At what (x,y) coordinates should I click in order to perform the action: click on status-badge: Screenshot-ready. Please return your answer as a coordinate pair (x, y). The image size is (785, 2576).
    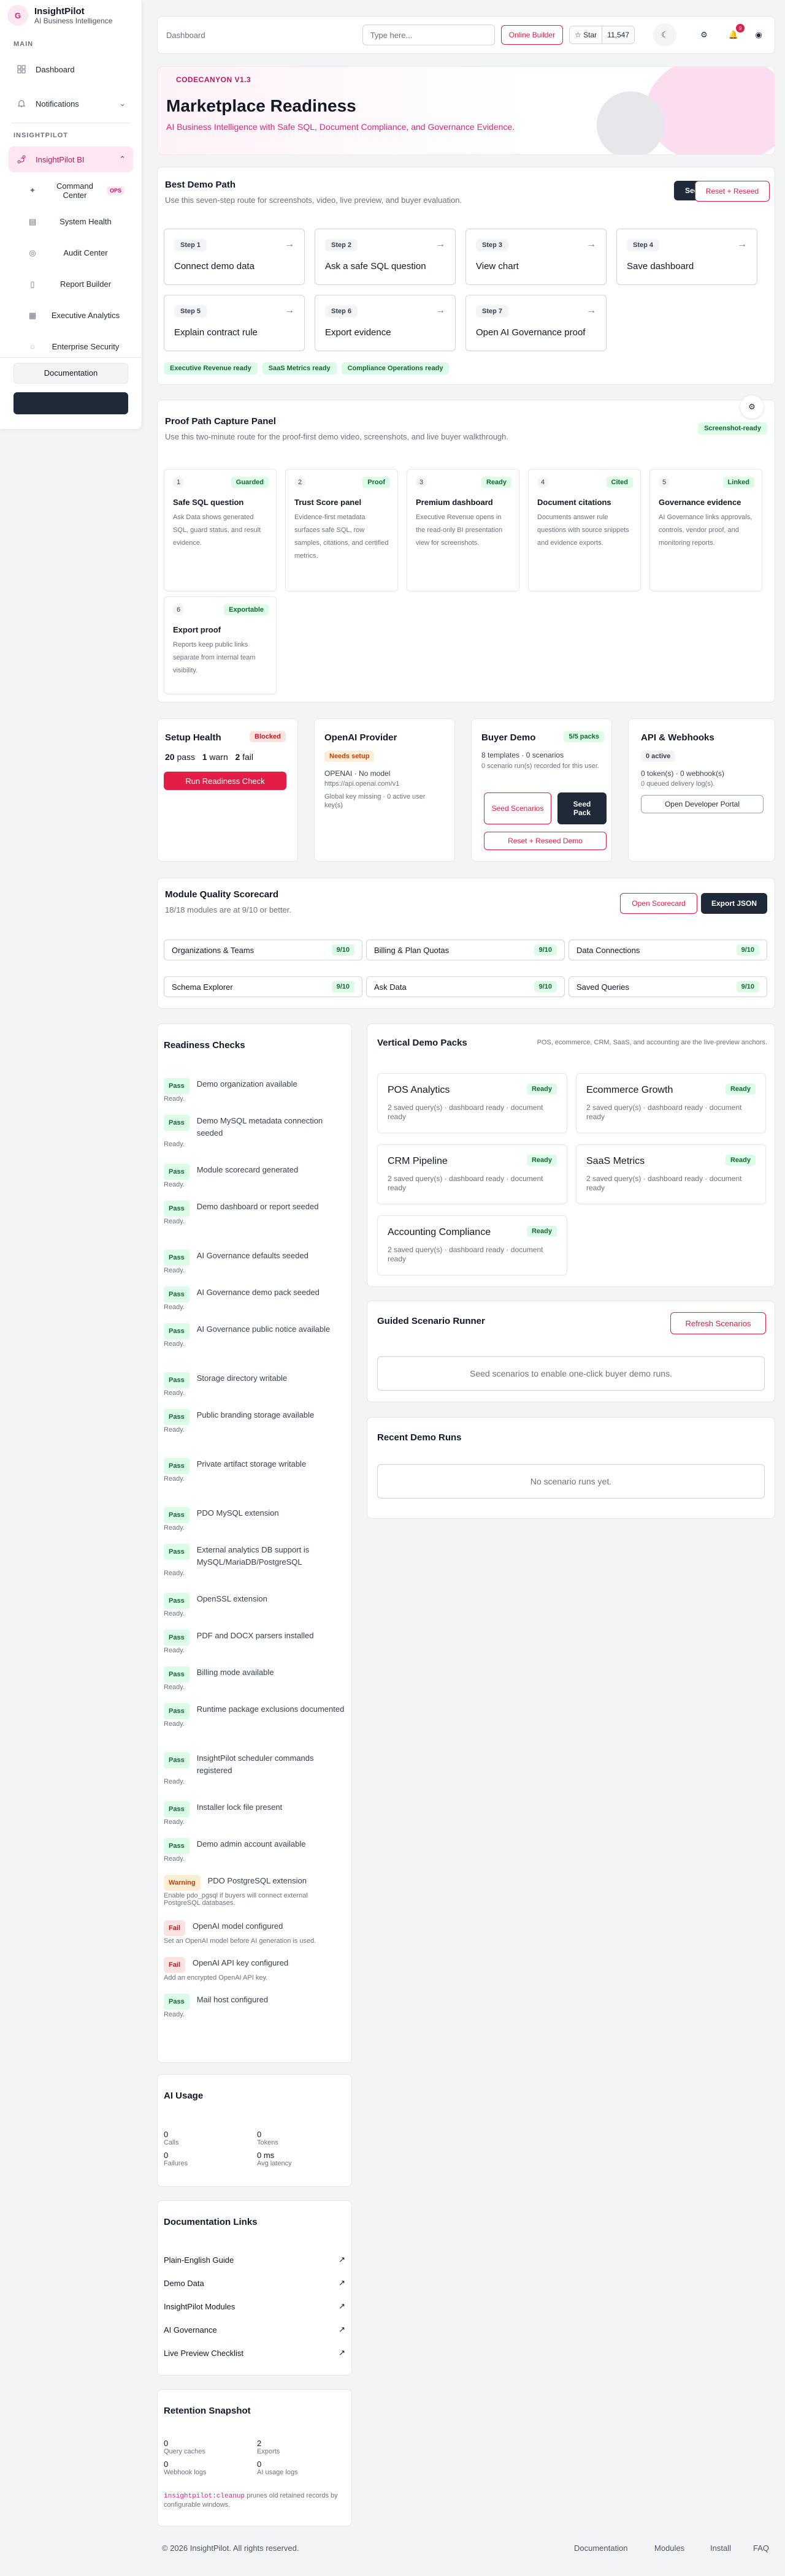
    Looking at the image, I should click on (733, 428).